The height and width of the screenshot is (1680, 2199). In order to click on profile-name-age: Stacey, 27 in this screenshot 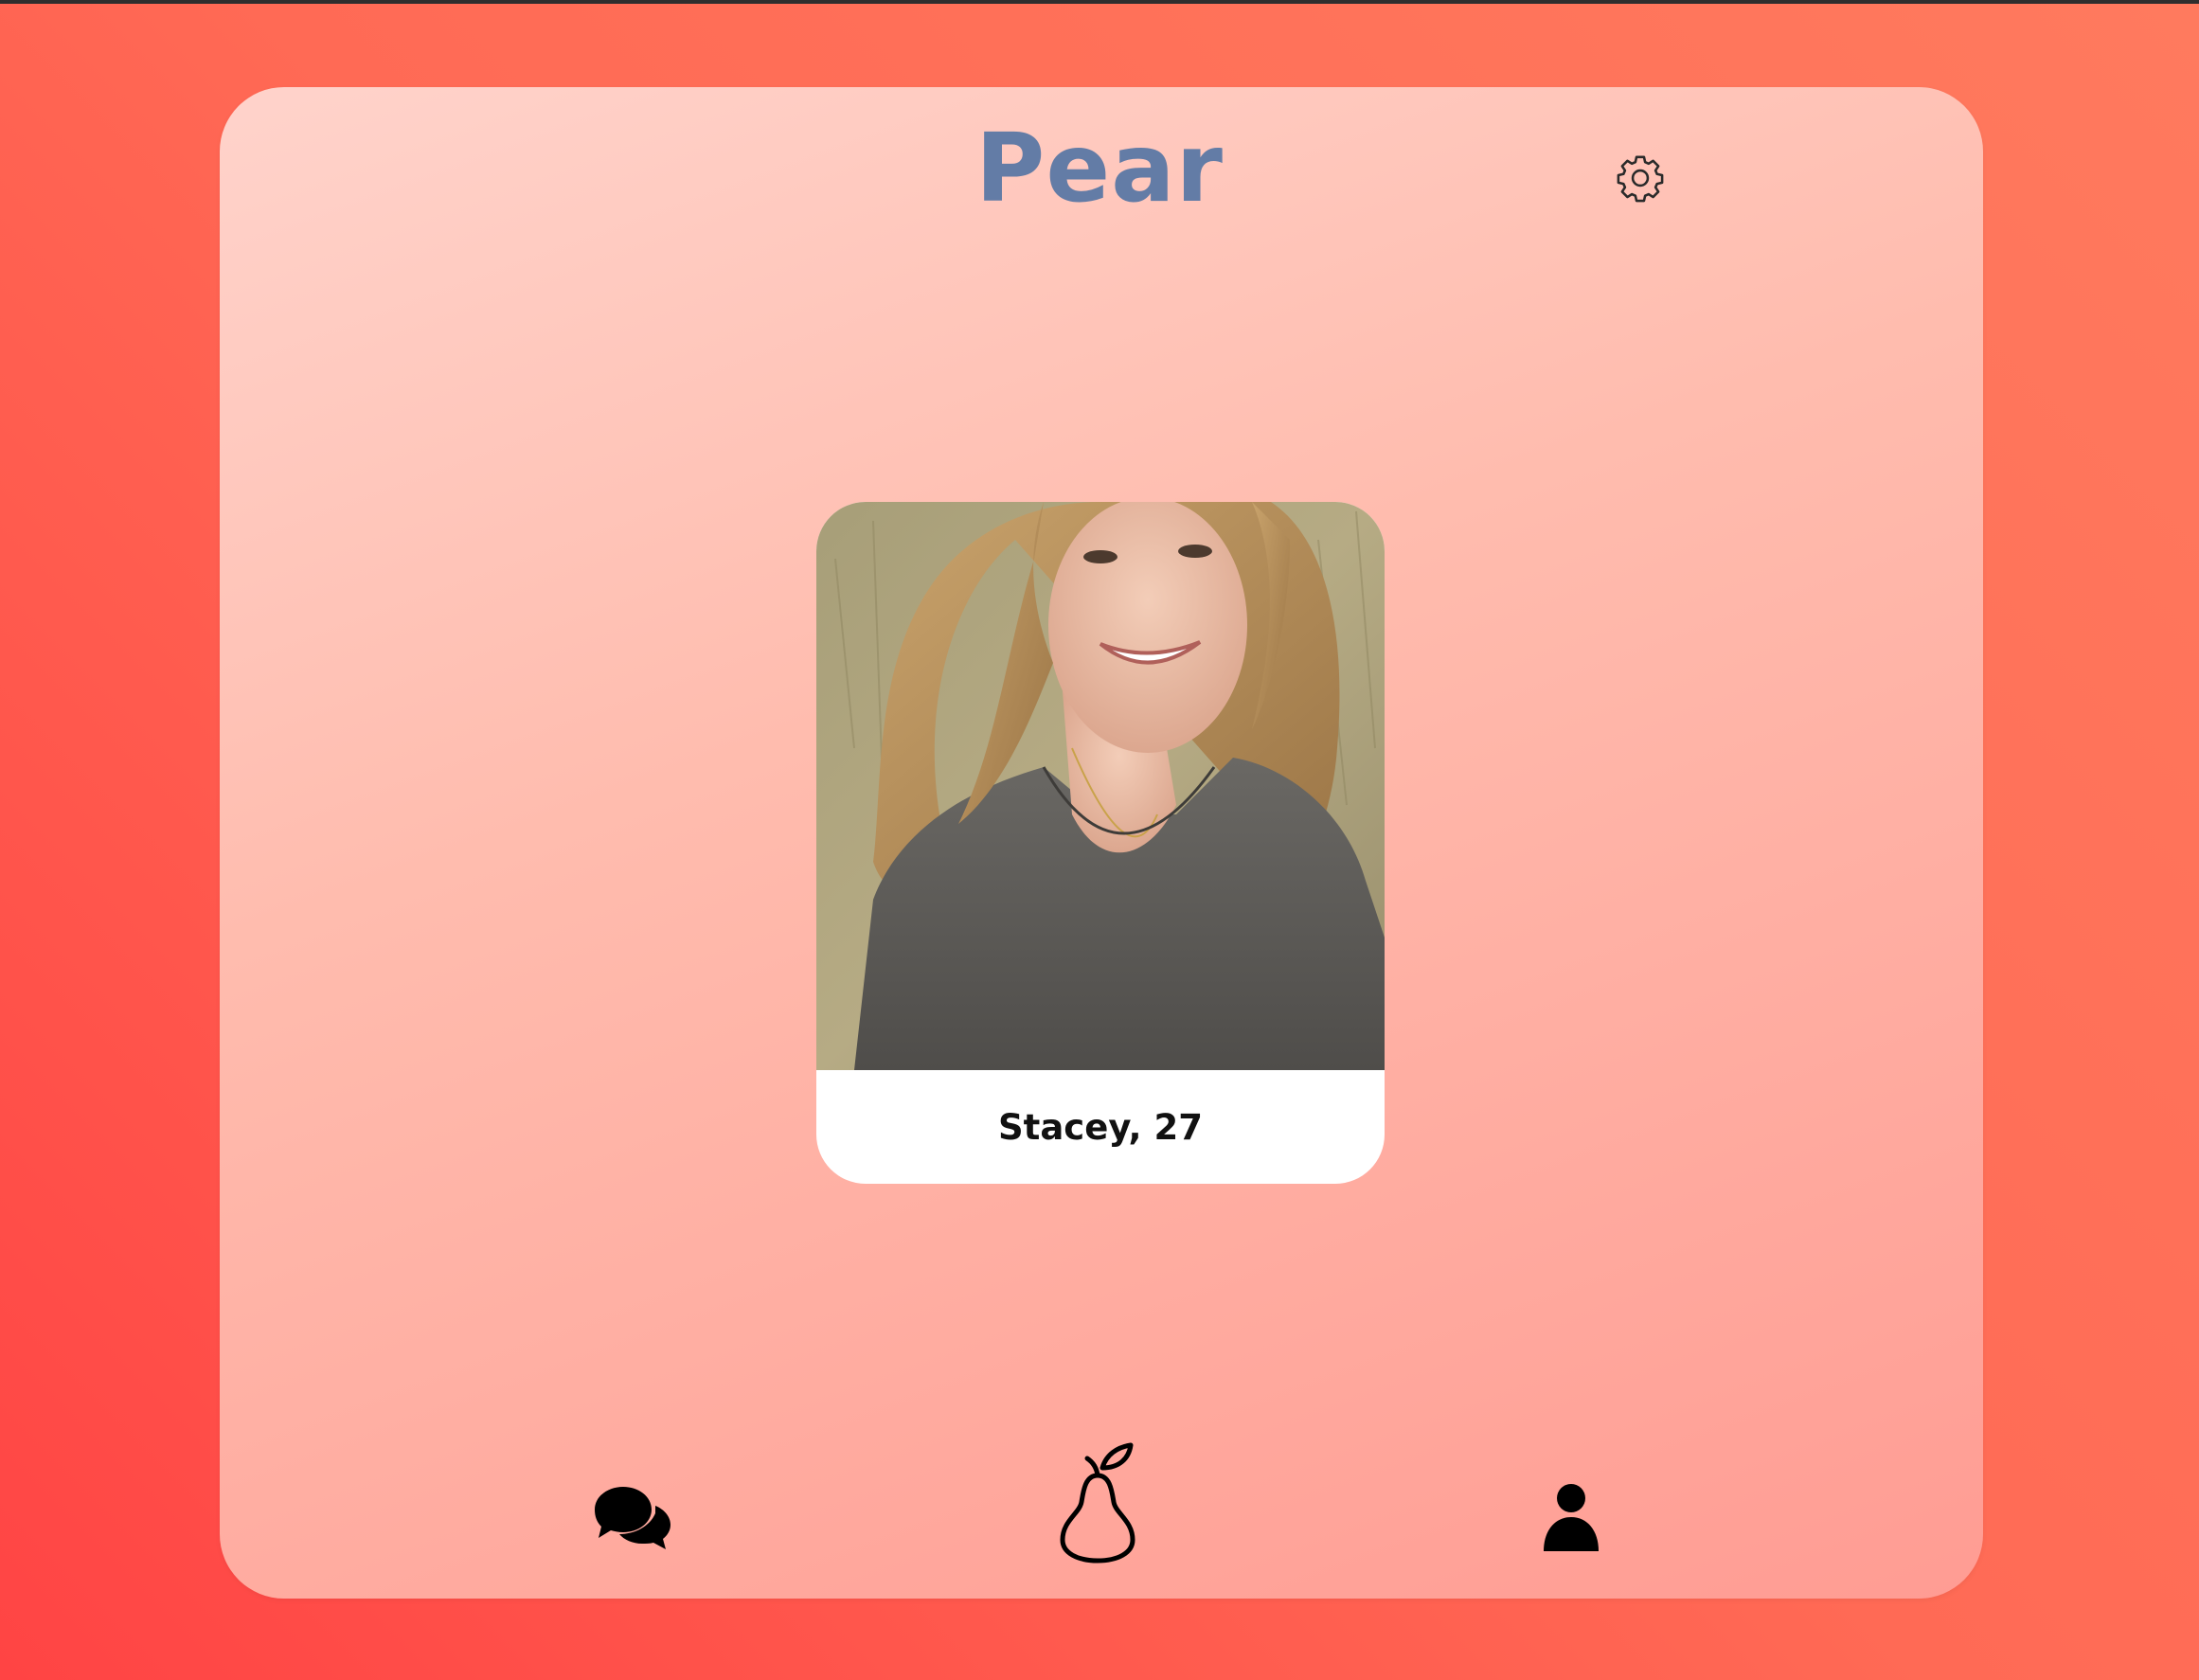, I will do `click(1100, 1127)`.